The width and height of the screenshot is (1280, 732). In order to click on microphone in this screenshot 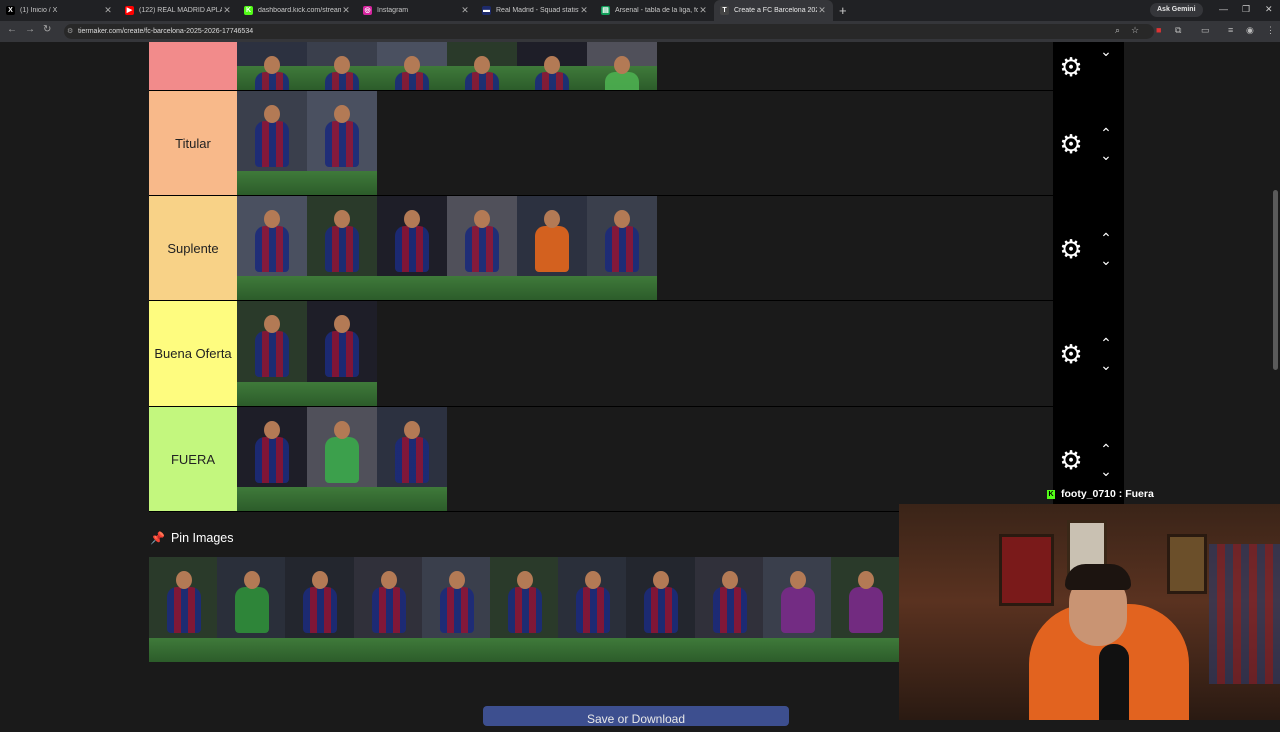, I will do `click(1114, 682)`.